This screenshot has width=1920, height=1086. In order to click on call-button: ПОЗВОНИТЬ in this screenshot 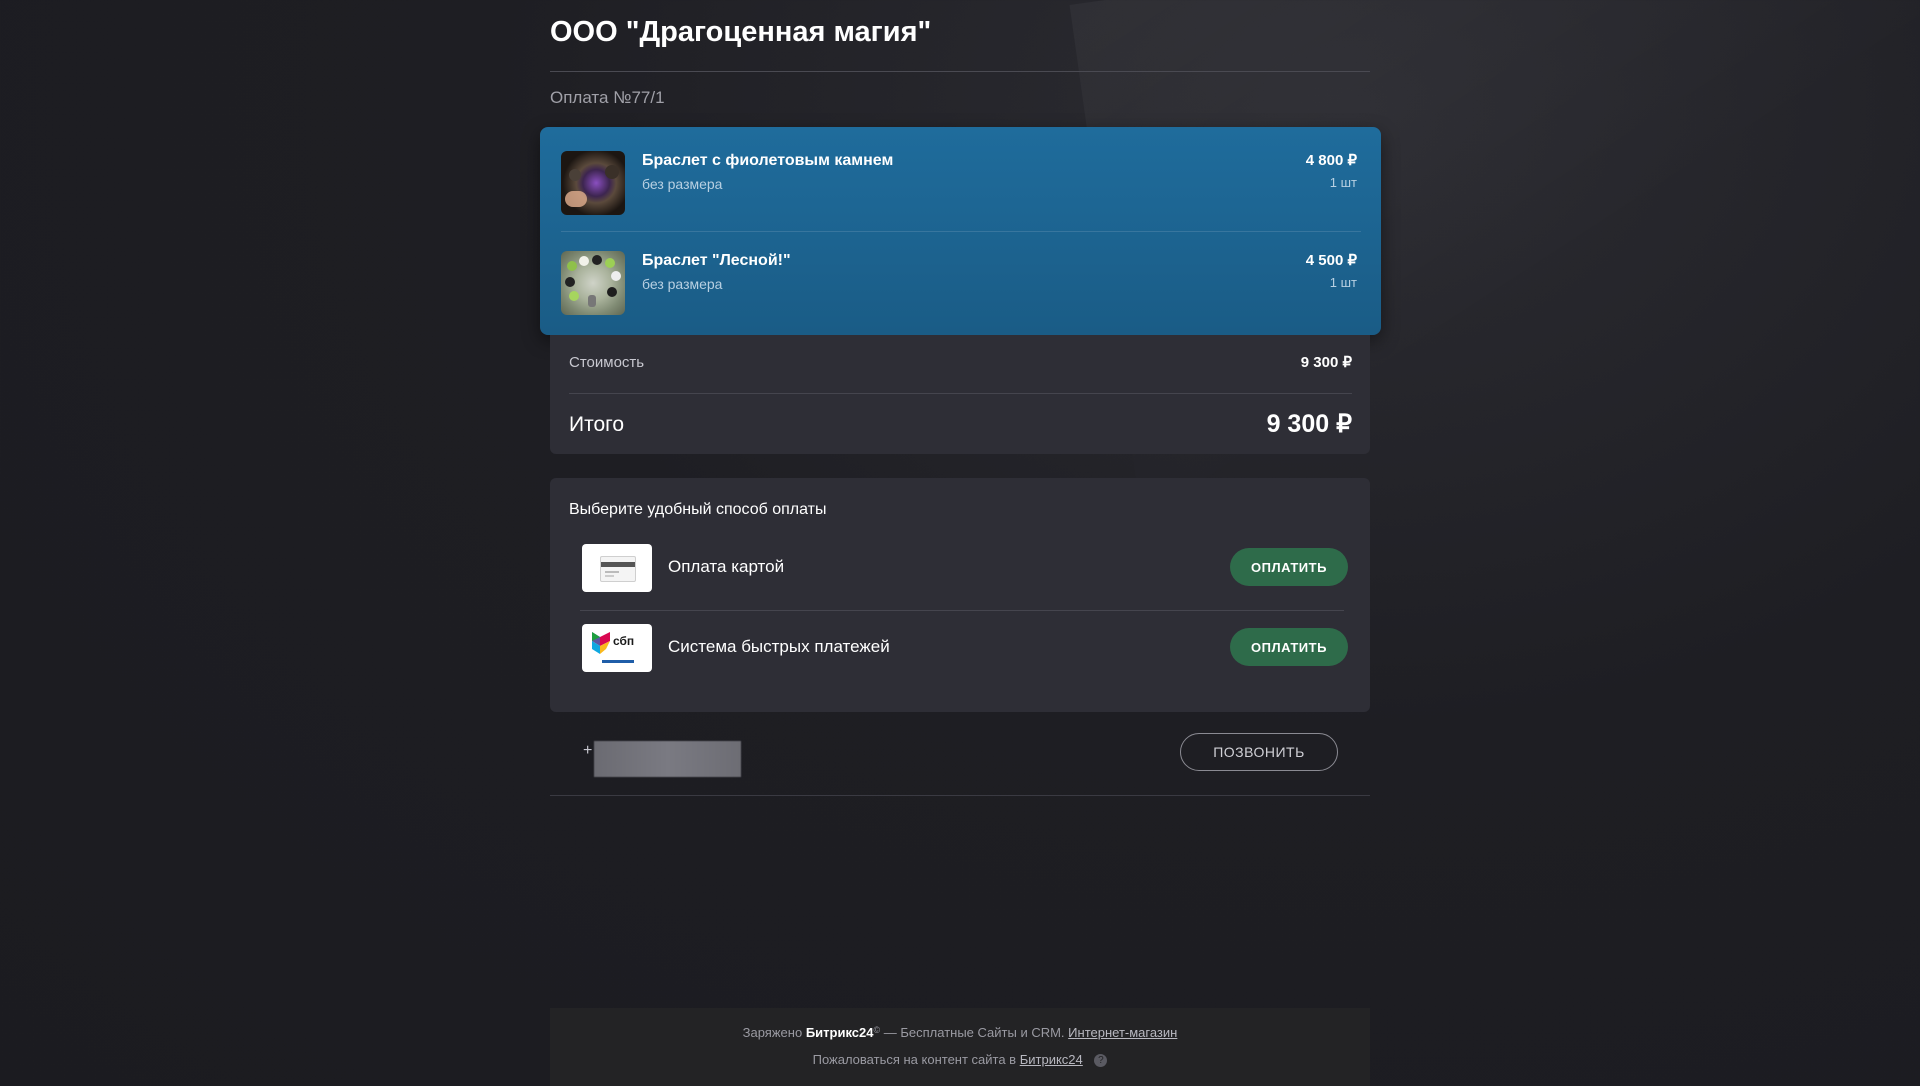, I will do `click(1259, 752)`.